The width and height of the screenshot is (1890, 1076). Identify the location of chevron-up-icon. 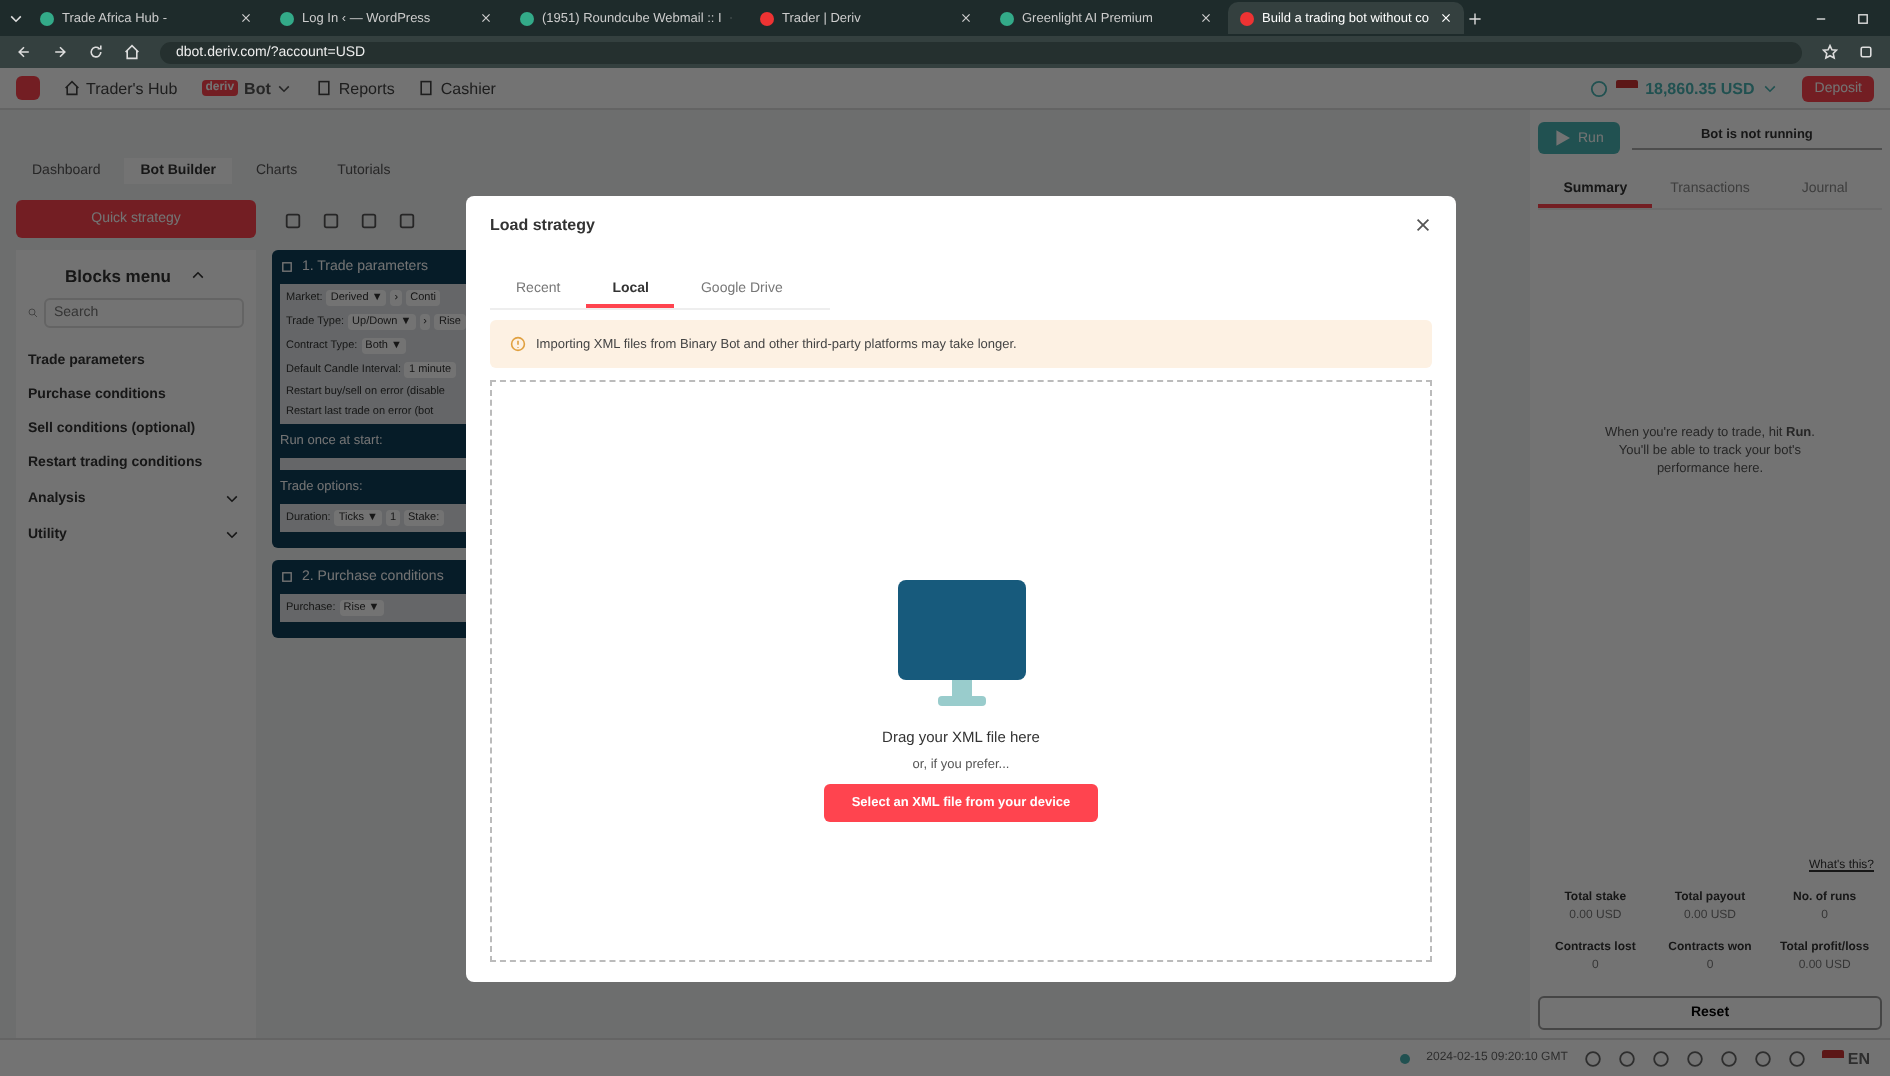
(198, 276).